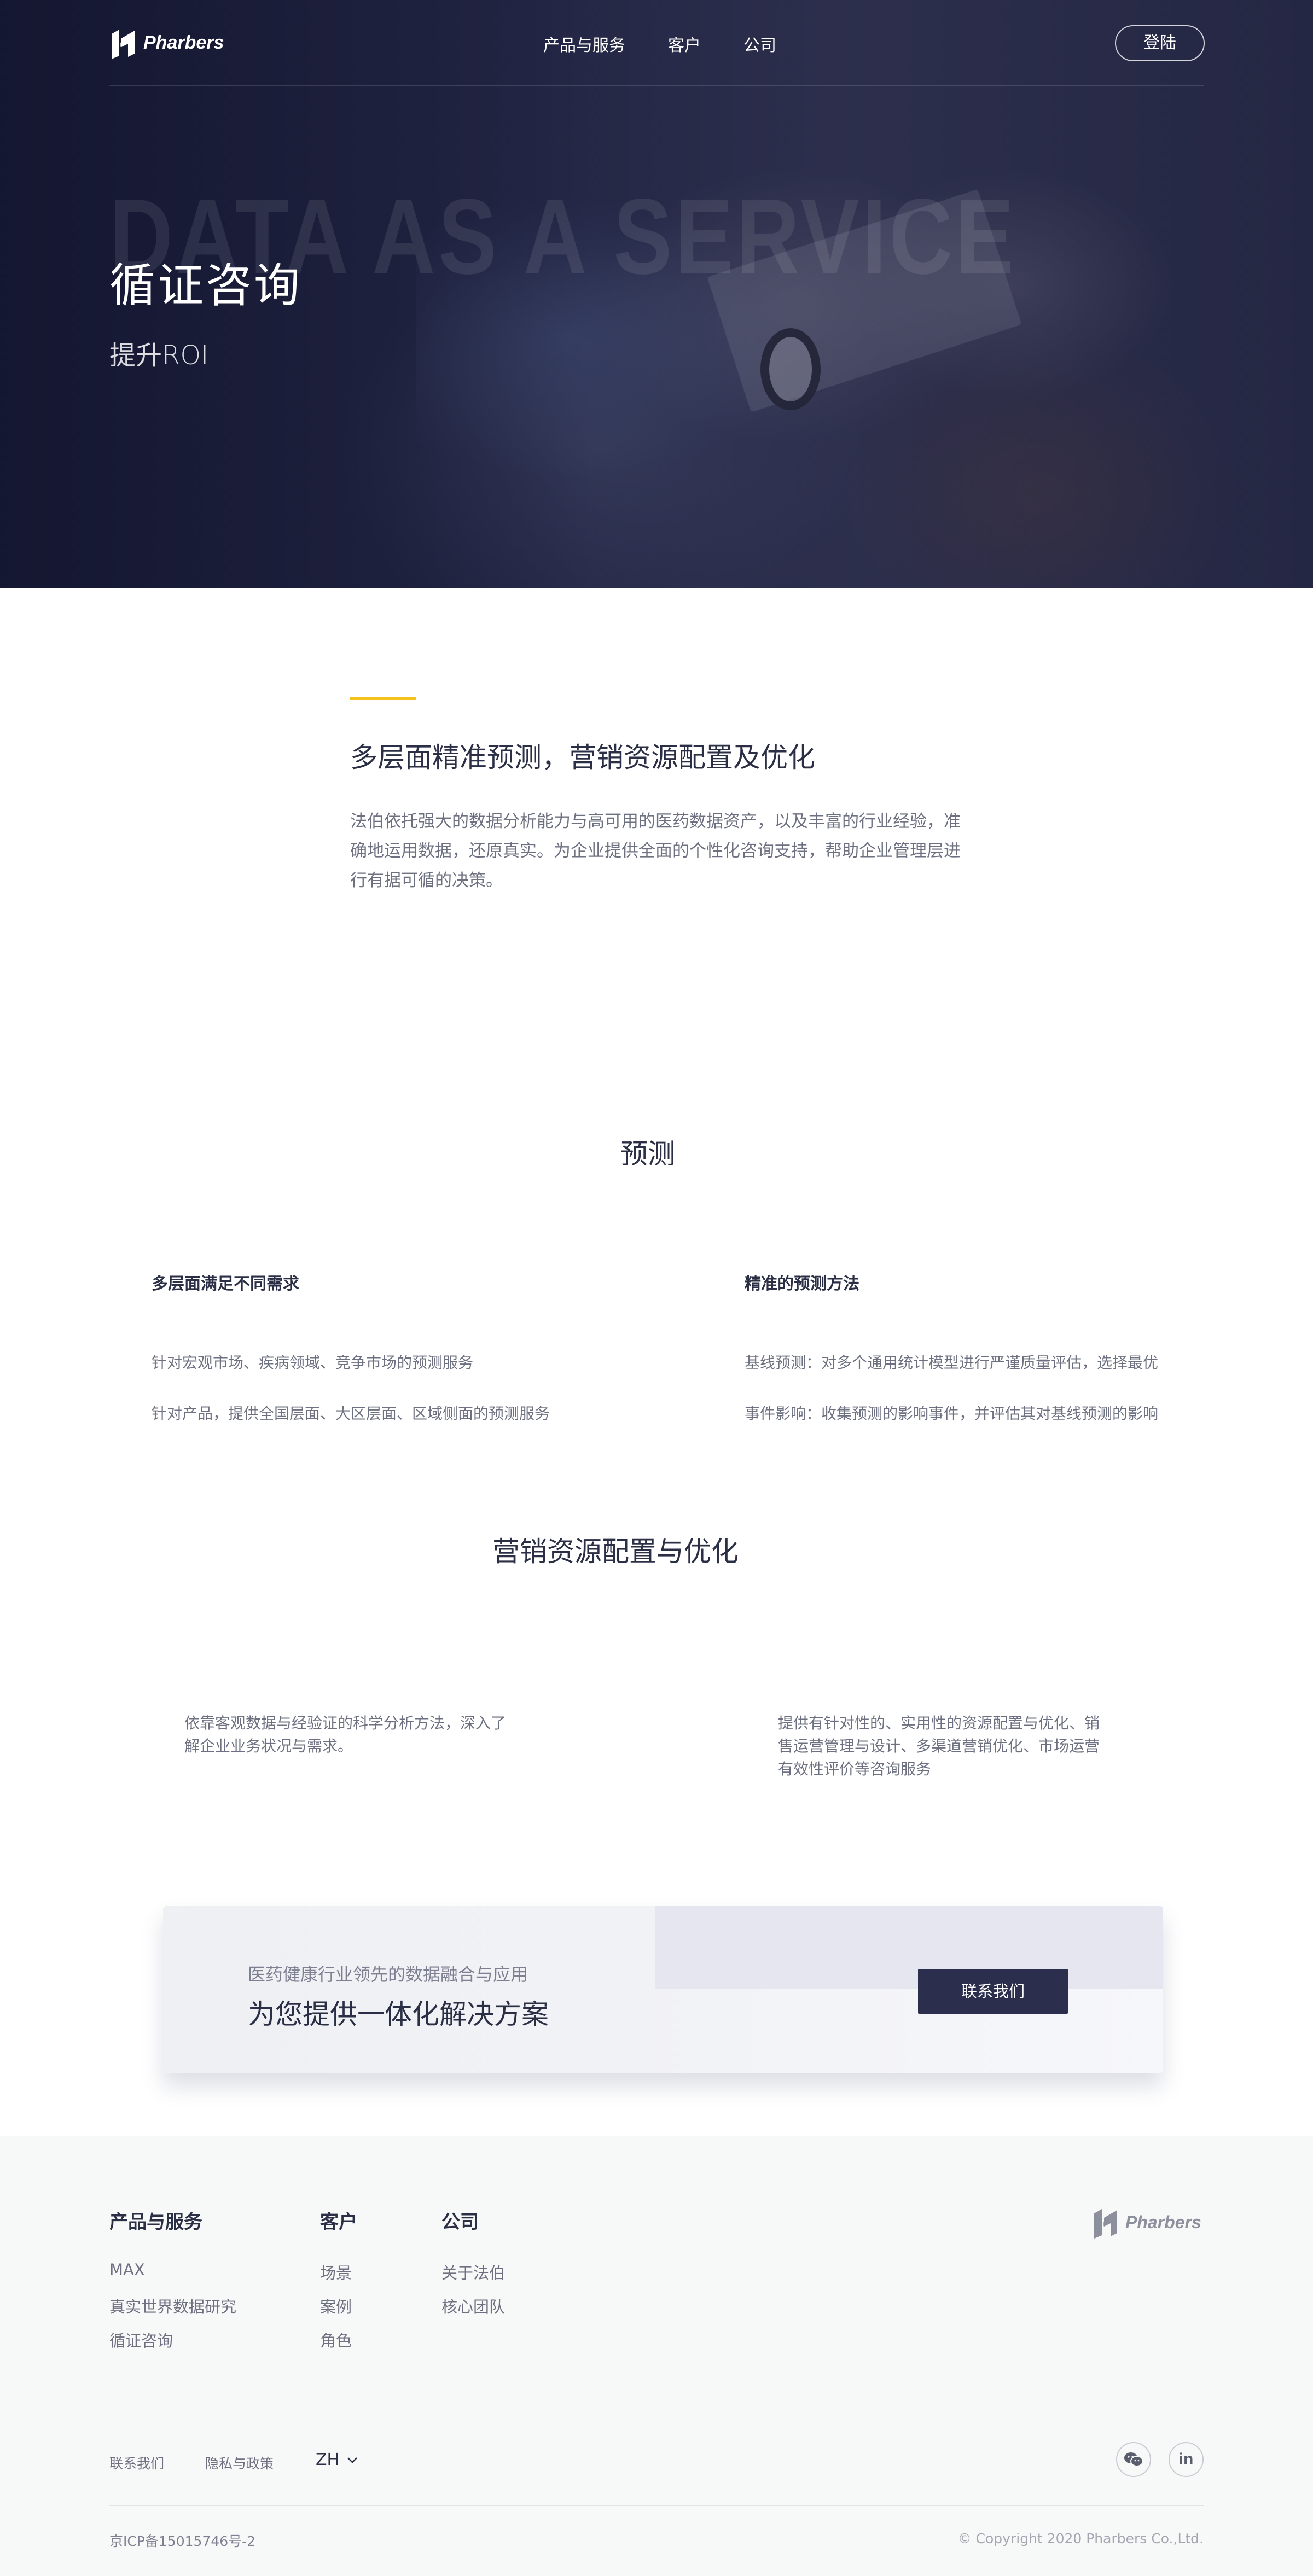 The height and width of the screenshot is (2576, 1313). Describe the element at coordinates (663, 1990) in the screenshot. I see `cta-banner: 医药健康行业领先的数据融合与应用 为您提供一体化解决方案 联系我们` at that location.